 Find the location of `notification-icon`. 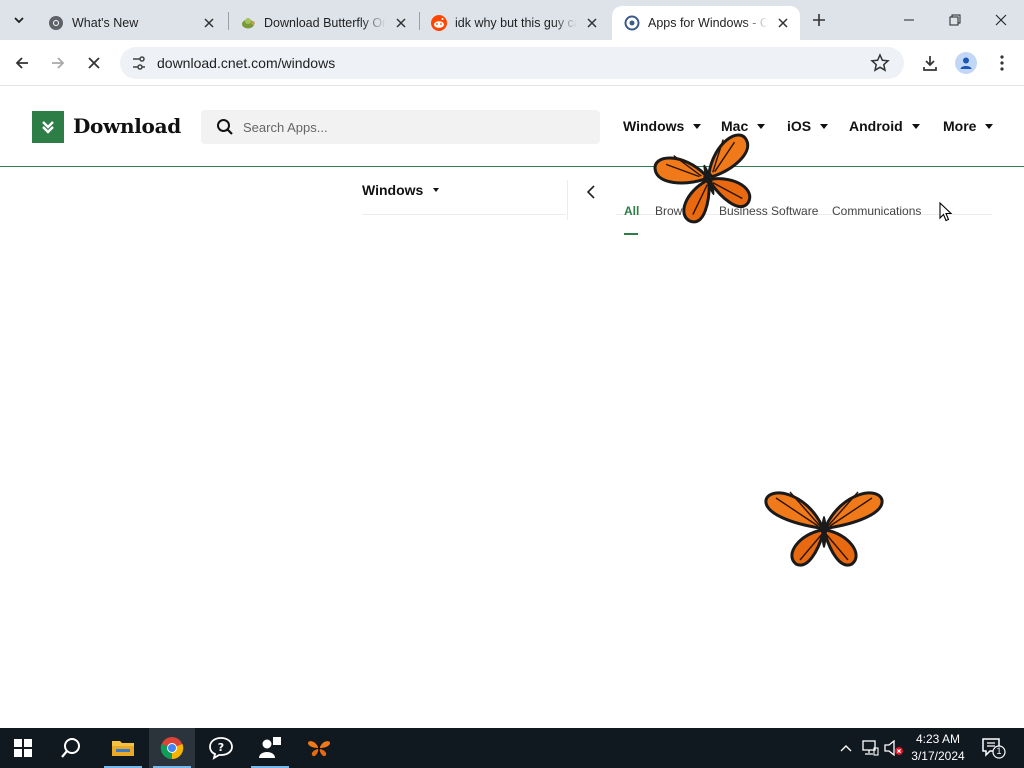

notification-icon is located at coordinates (994, 748).